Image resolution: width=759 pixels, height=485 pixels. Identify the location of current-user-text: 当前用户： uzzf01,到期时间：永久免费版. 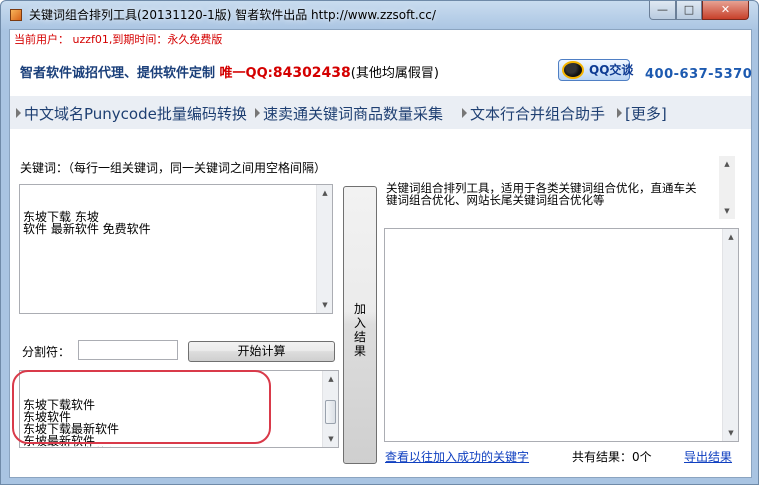
(118, 39).